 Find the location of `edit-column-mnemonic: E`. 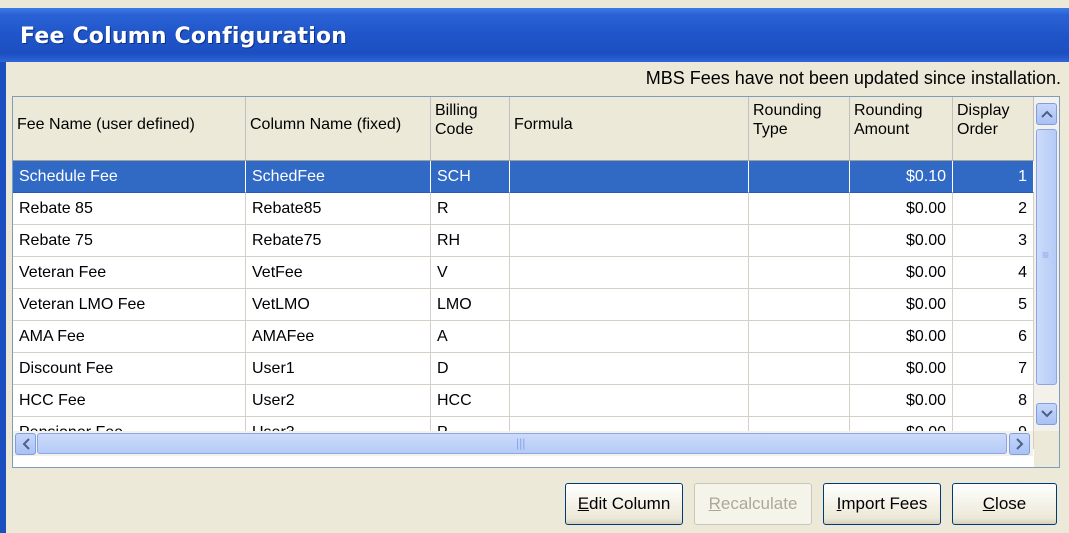

edit-column-mnemonic: E is located at coordinates (583, 503).